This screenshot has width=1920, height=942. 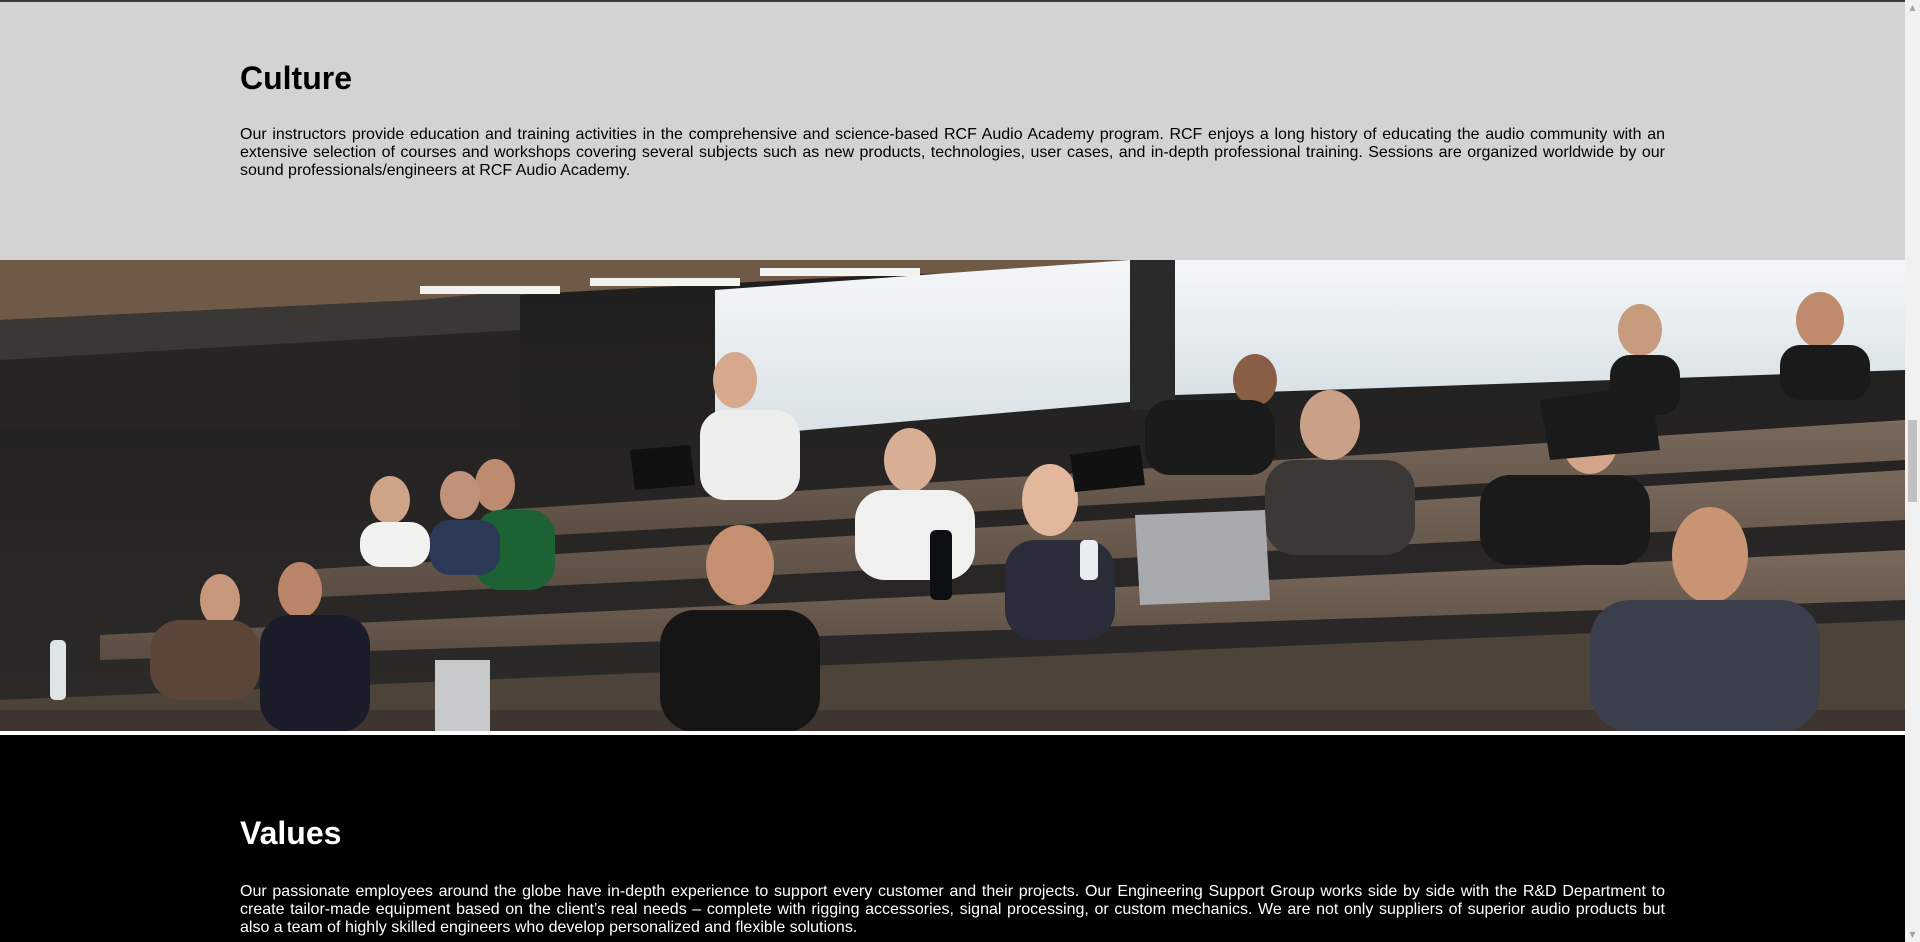 What do you see at coordinates (1912, 461) in the screenshot?
I see `scrollbar-thumb` at bounding box center [1912, 461].